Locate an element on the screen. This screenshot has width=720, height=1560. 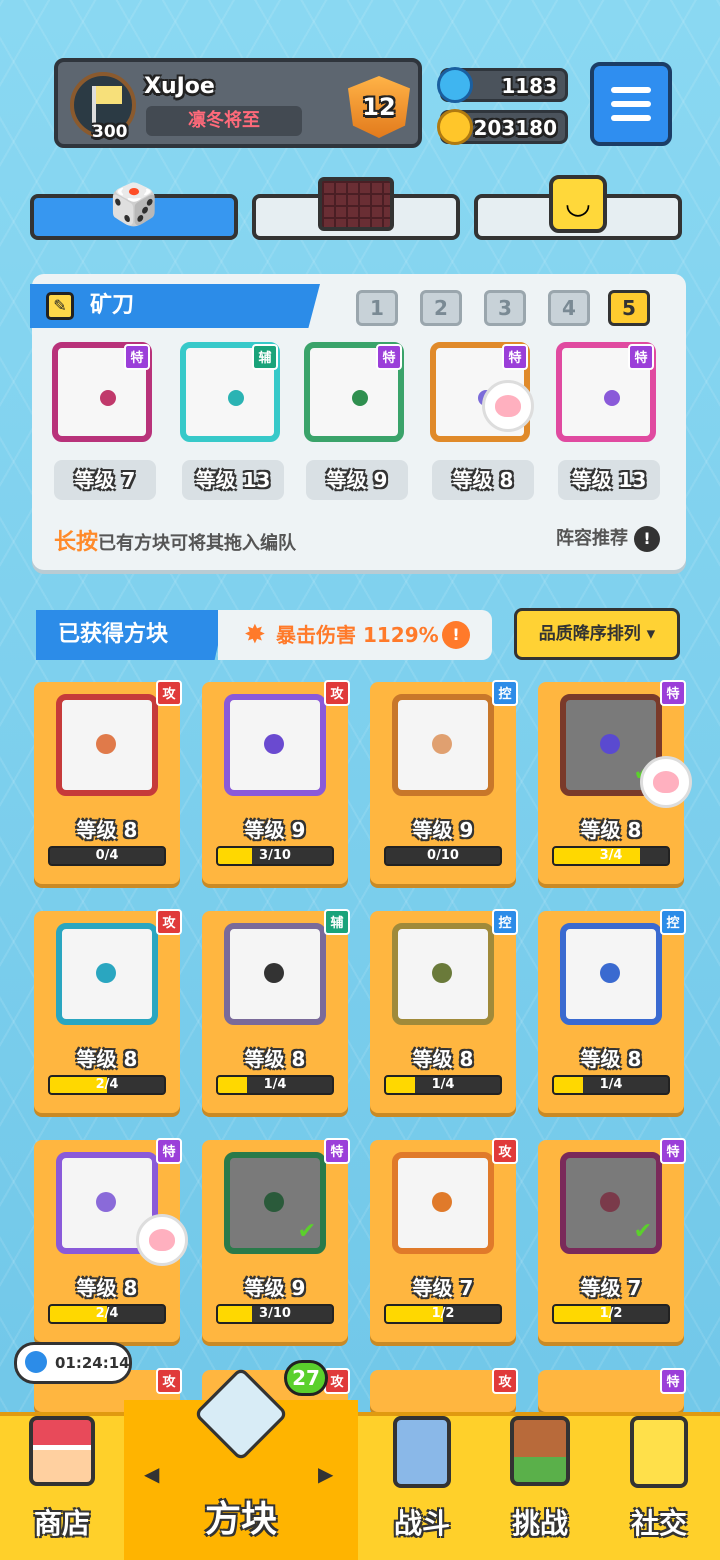
gem-icon is located at coordinates (455, 85).